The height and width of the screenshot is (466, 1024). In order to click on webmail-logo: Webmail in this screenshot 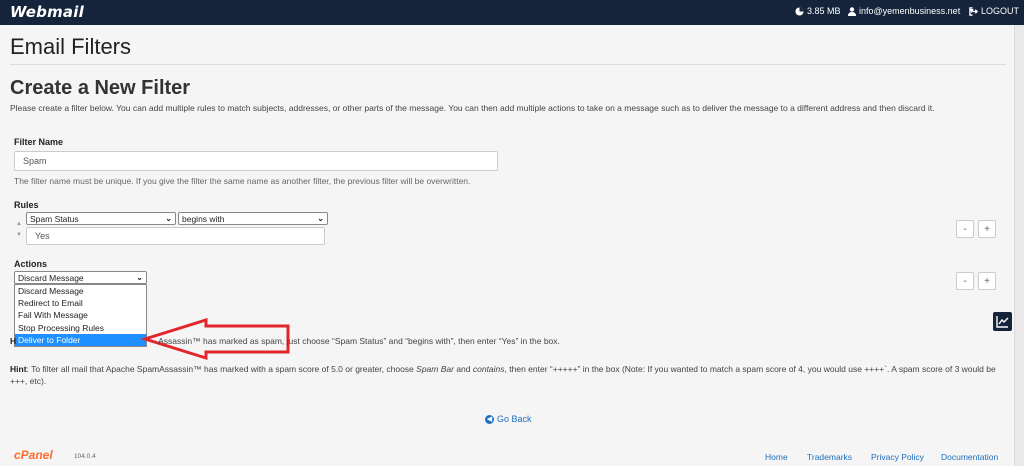, I will do `click(47, 12)`.